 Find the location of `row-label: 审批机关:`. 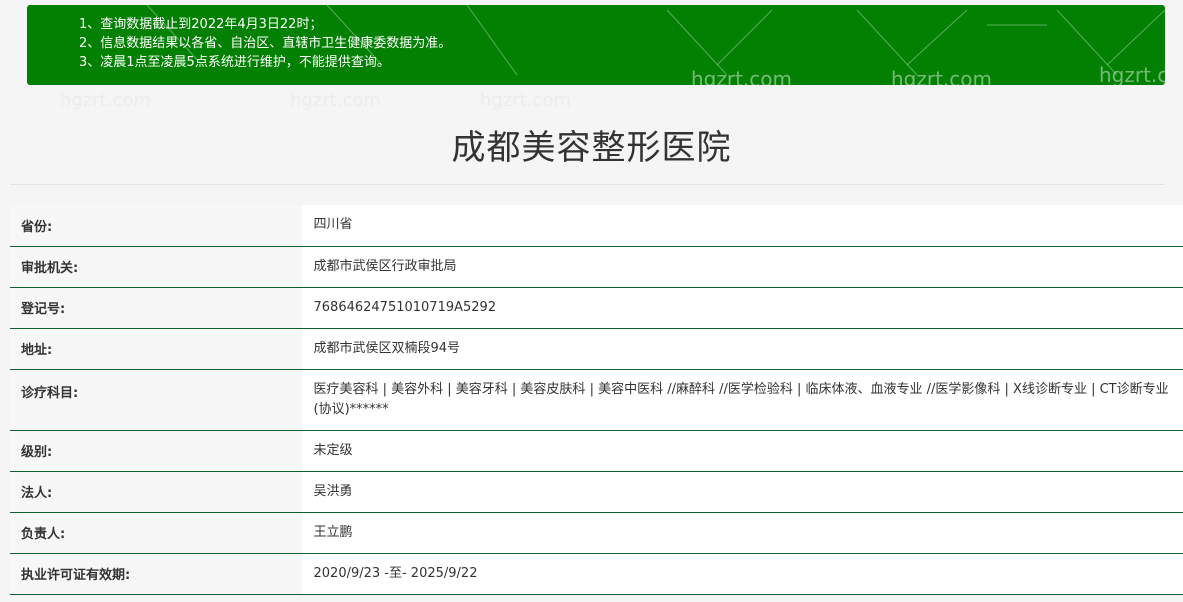

row-label: 审批机关: is located at coordinates (156, 267).